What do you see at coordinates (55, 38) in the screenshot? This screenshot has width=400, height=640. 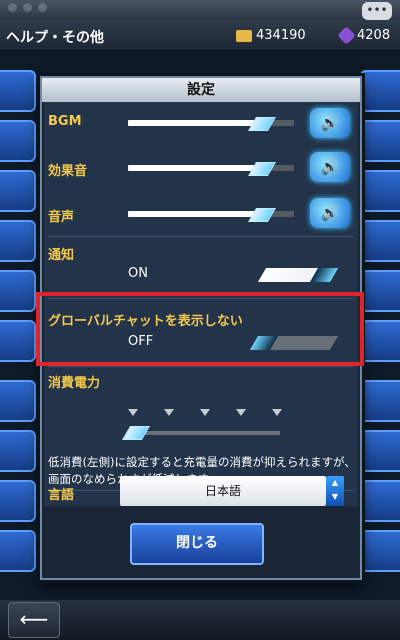 I see `screen-title: ヘルプ・その他` at bounding box center [55, 38].